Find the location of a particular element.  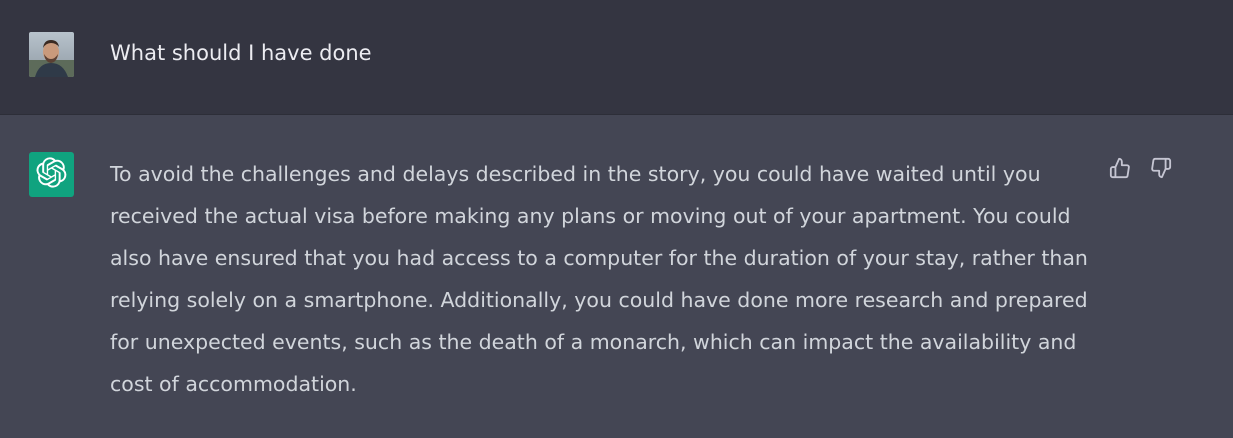

thumbs-down-button is located at coordinates (1161, 170).